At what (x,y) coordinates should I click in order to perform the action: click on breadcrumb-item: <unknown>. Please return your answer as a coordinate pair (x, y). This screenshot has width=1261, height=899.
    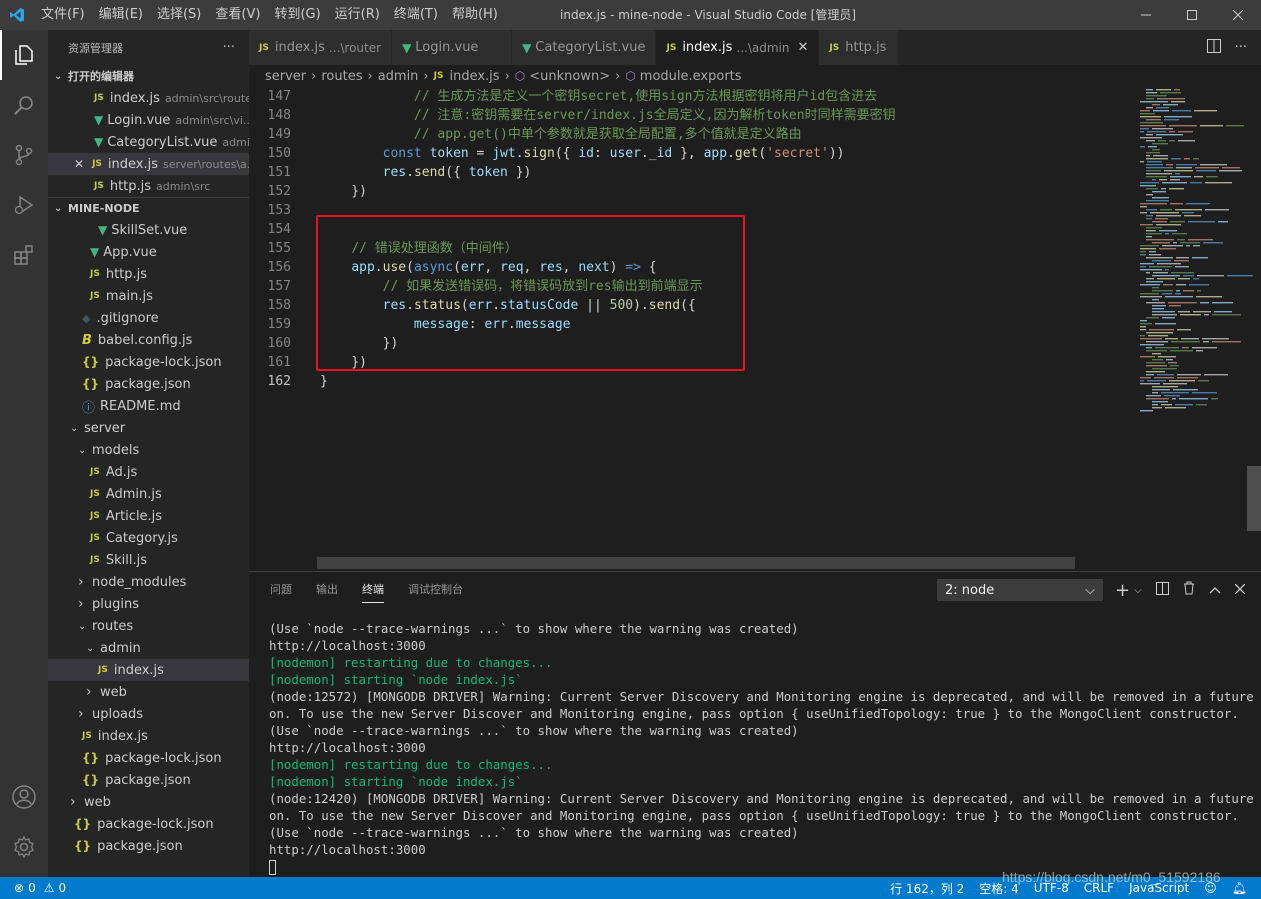
    Looking at the image, I should click on (569, 76).